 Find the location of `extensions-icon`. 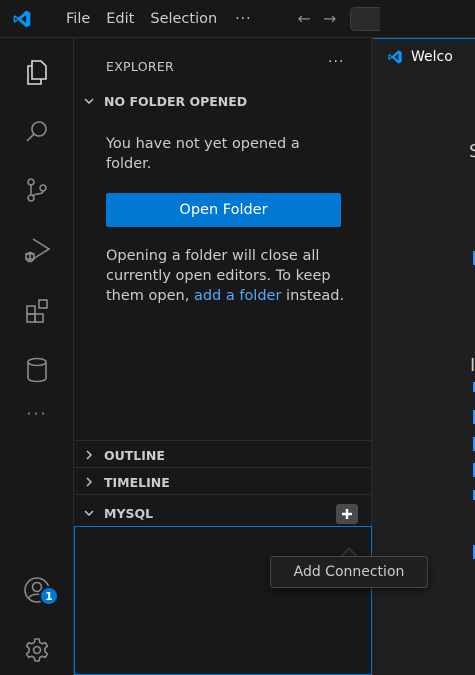

extensions-icon is located at coordinates (37, 310).